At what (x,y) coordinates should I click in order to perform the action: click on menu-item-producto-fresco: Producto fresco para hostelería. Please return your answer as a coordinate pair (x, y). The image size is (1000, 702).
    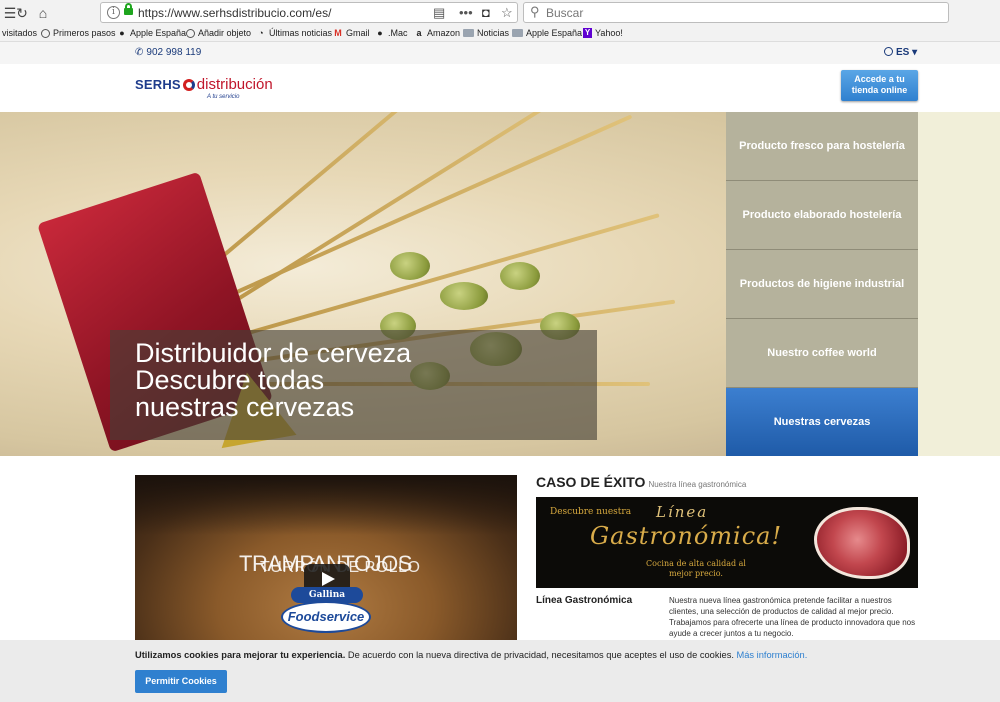
    Looking at the image, I should click on (822, 146).